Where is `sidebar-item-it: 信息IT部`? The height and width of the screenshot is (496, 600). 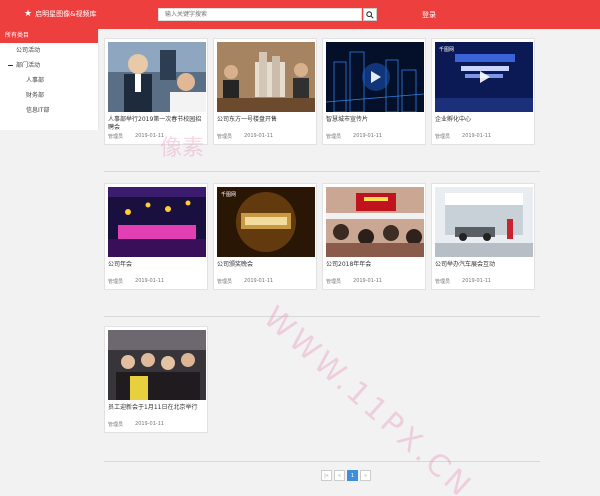 sidebar-item-it: 信息IT部 is located at coordinates (49, 110).